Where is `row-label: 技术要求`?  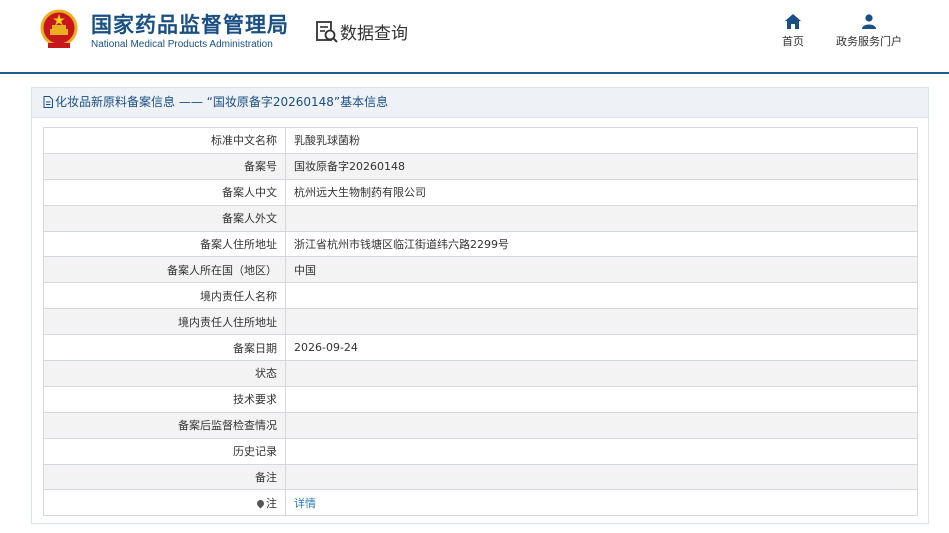 row-label: 技术要求 is located at coordinates (164, 399).